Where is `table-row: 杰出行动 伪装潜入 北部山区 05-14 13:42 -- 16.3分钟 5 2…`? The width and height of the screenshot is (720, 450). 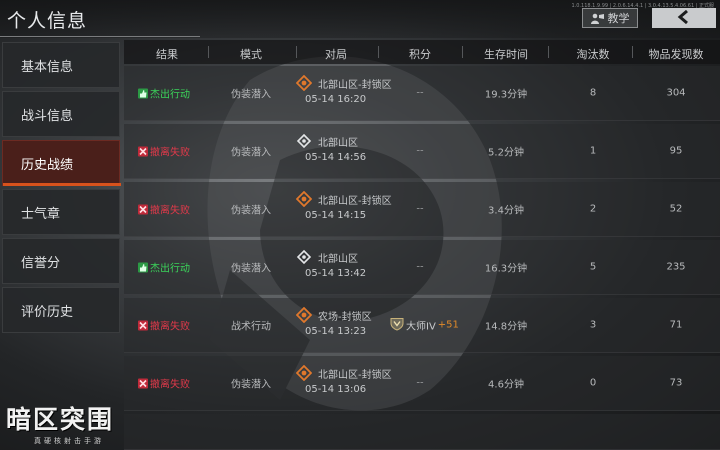 table-row: 杰出行动 伪装潜入 北部山区 05-14 13:42 -- 16.3分钟 5 2… is located at coordinates (422, 267).